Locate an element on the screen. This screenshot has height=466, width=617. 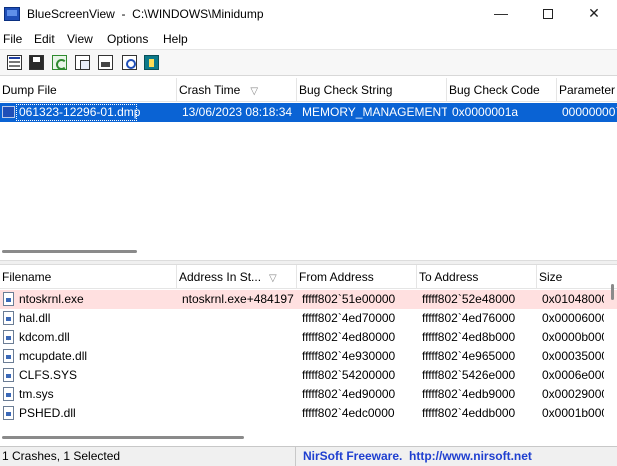
minimize-icon: — is located at coordinates (501, 13).